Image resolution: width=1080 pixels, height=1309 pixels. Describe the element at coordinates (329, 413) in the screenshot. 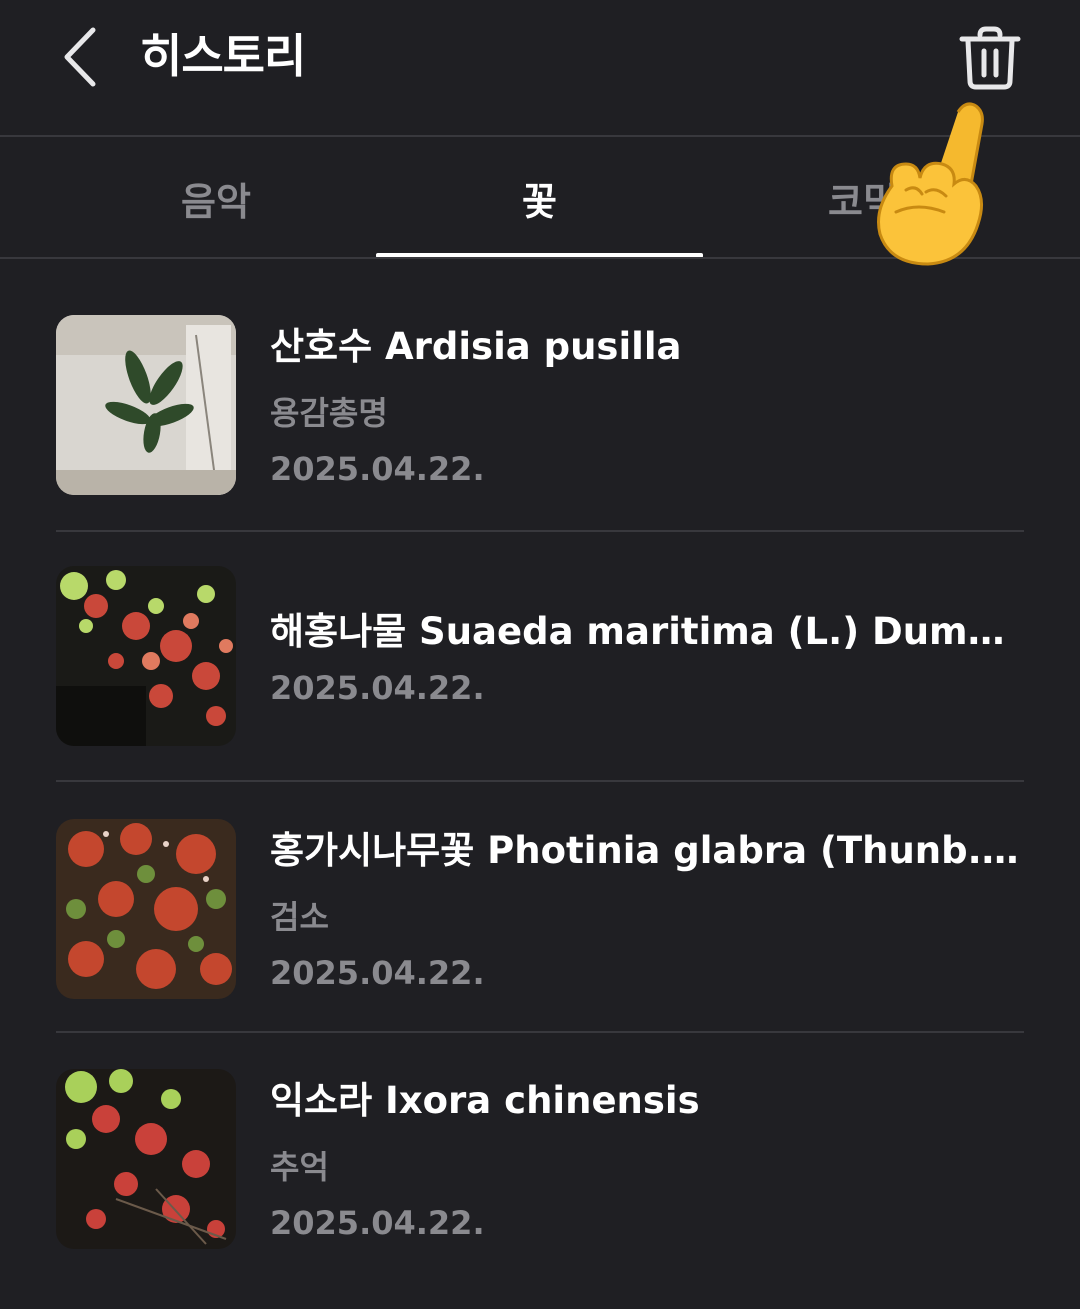

I see `item-subtitle: 용감총명` at that location.